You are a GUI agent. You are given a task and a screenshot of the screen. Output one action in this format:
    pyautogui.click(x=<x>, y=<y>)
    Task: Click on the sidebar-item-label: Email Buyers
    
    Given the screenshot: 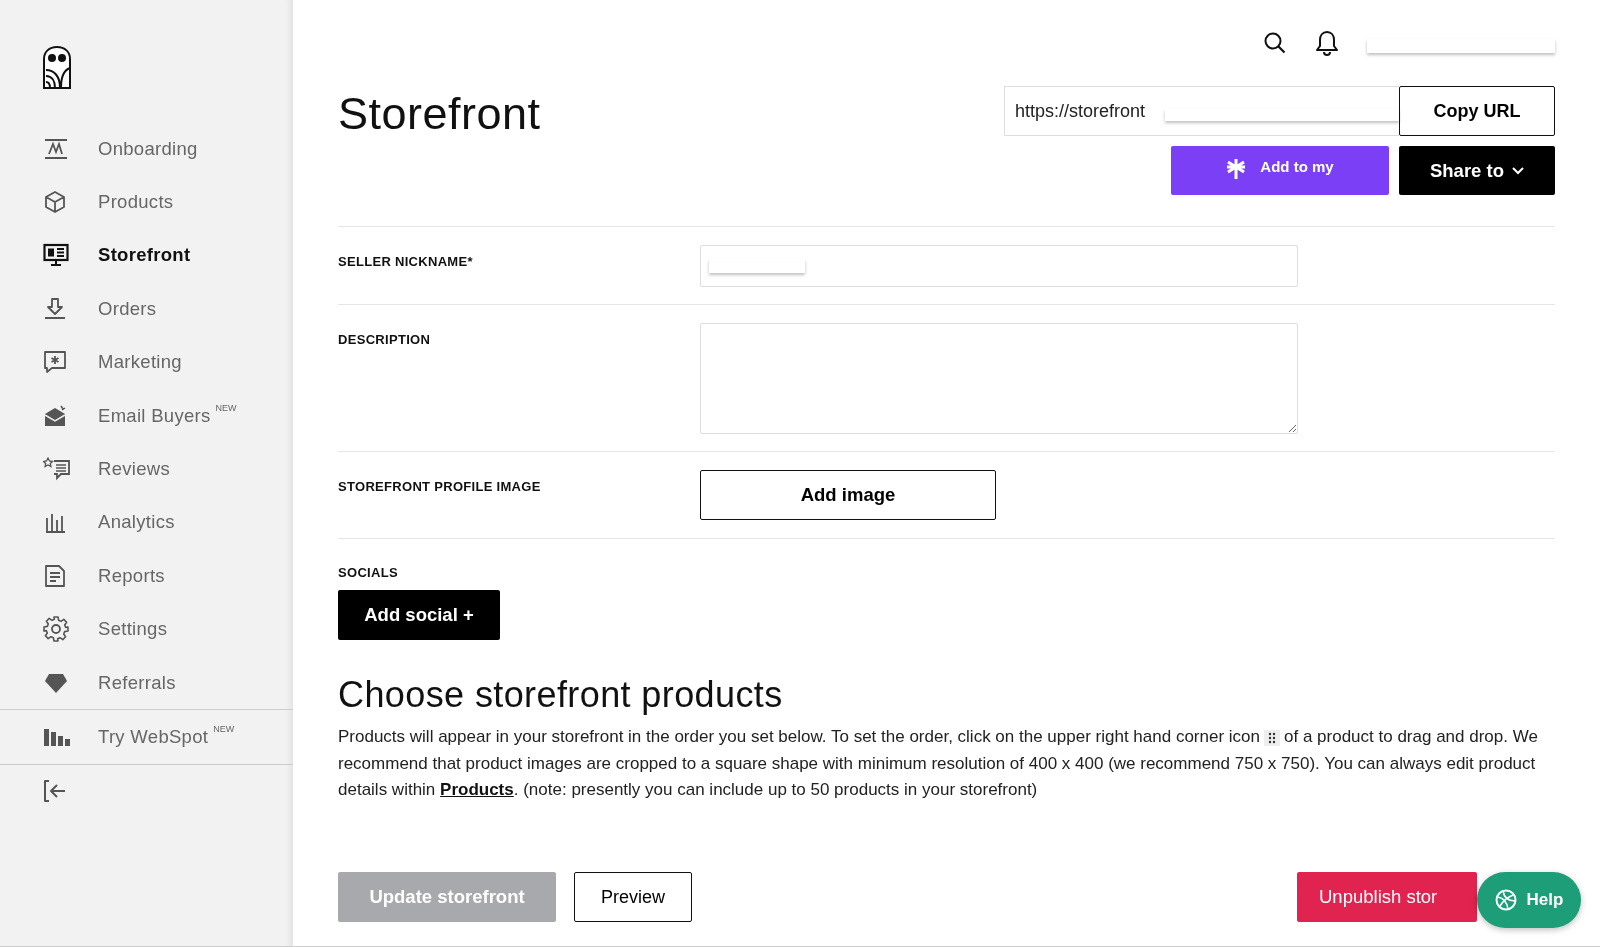 What is the action you would take?
    pyautogui.click(x=154, y=415)
    